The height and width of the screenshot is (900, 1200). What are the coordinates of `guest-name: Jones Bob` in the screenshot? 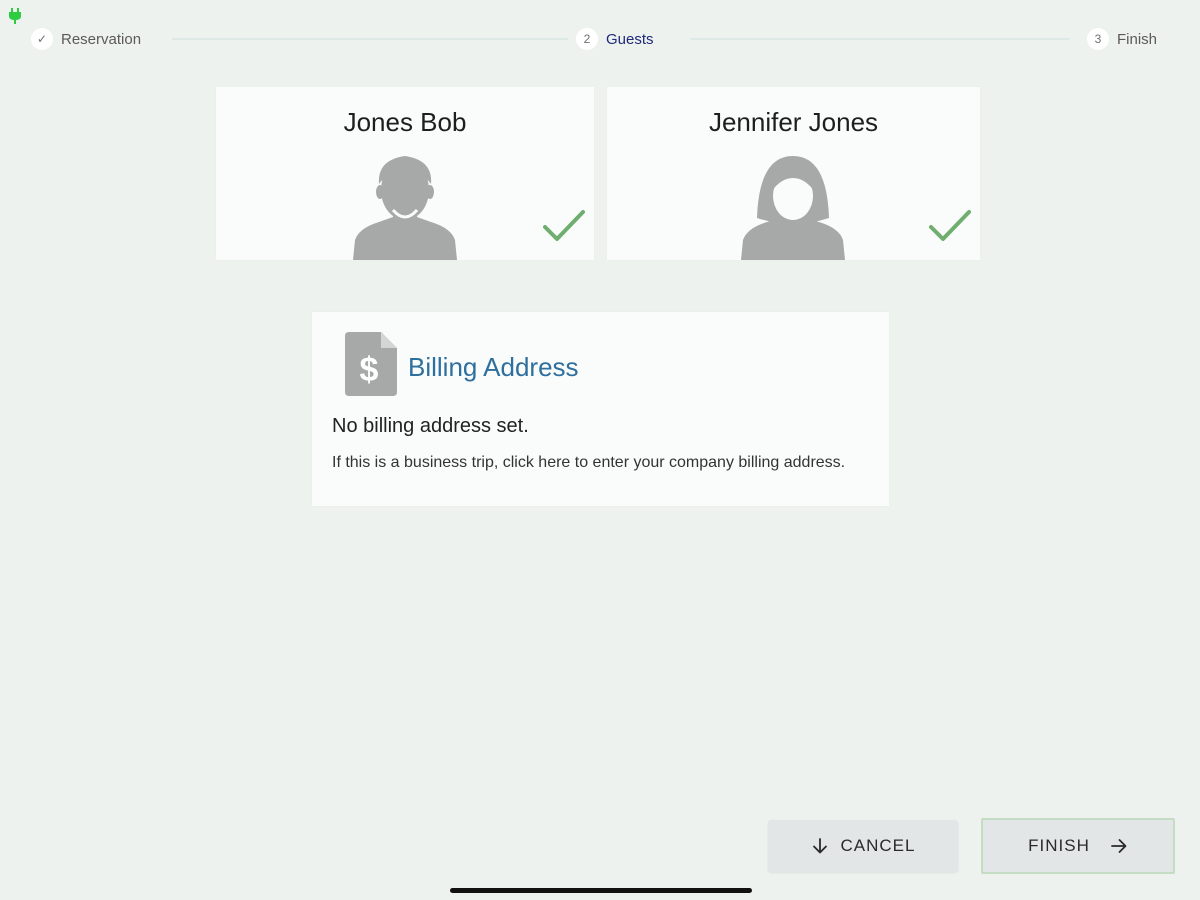 It's located at (405, 122).